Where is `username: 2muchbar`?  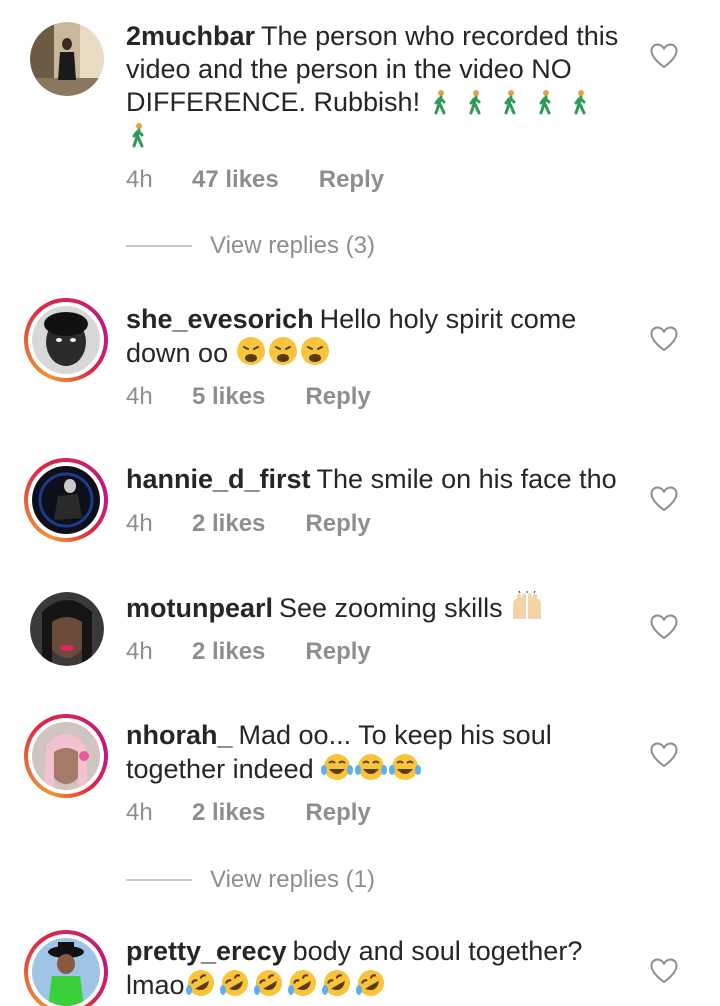 username: 2muchbar is located at coordinates (190, 36).